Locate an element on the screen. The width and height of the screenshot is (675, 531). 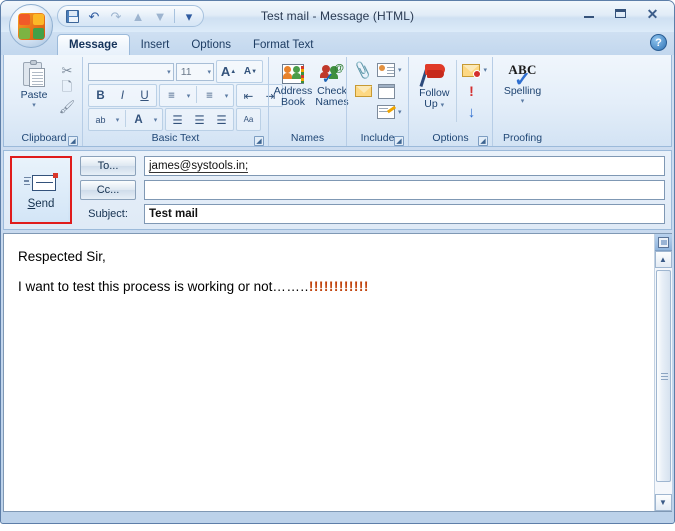
subject-row: Subject: Test mail is located at coordinates (372, 214).